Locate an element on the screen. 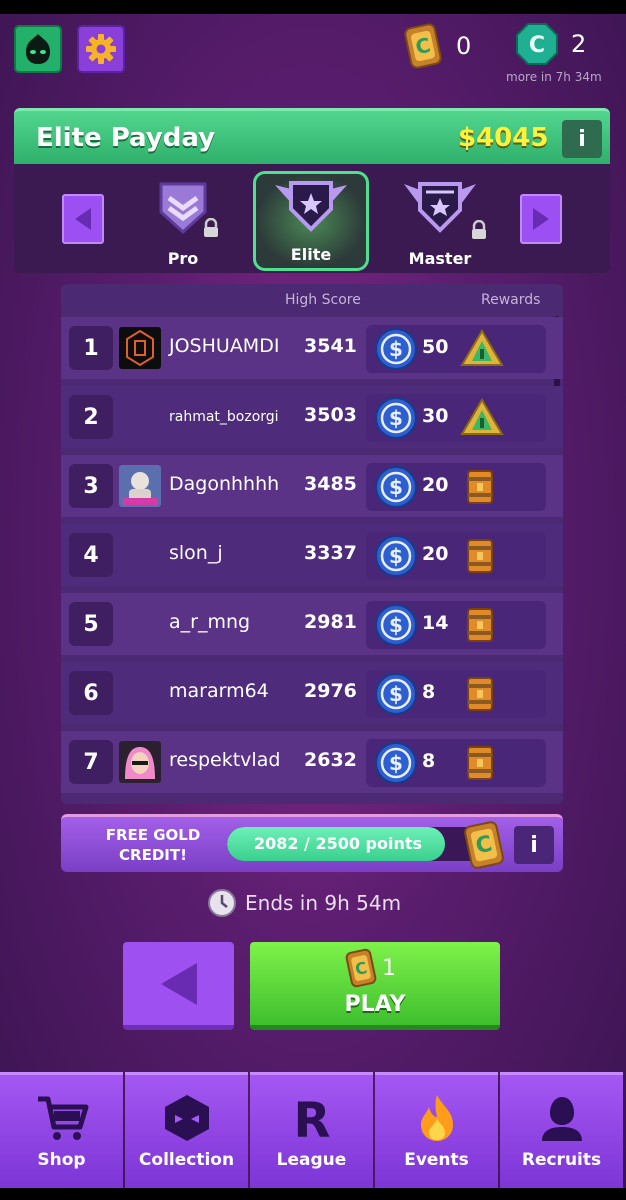 Image resolution: width=626 pixels, height=1200 pixels. league-header: Elite Payday $4045 i Pro Elite Master is located at coordinates (312, 190).